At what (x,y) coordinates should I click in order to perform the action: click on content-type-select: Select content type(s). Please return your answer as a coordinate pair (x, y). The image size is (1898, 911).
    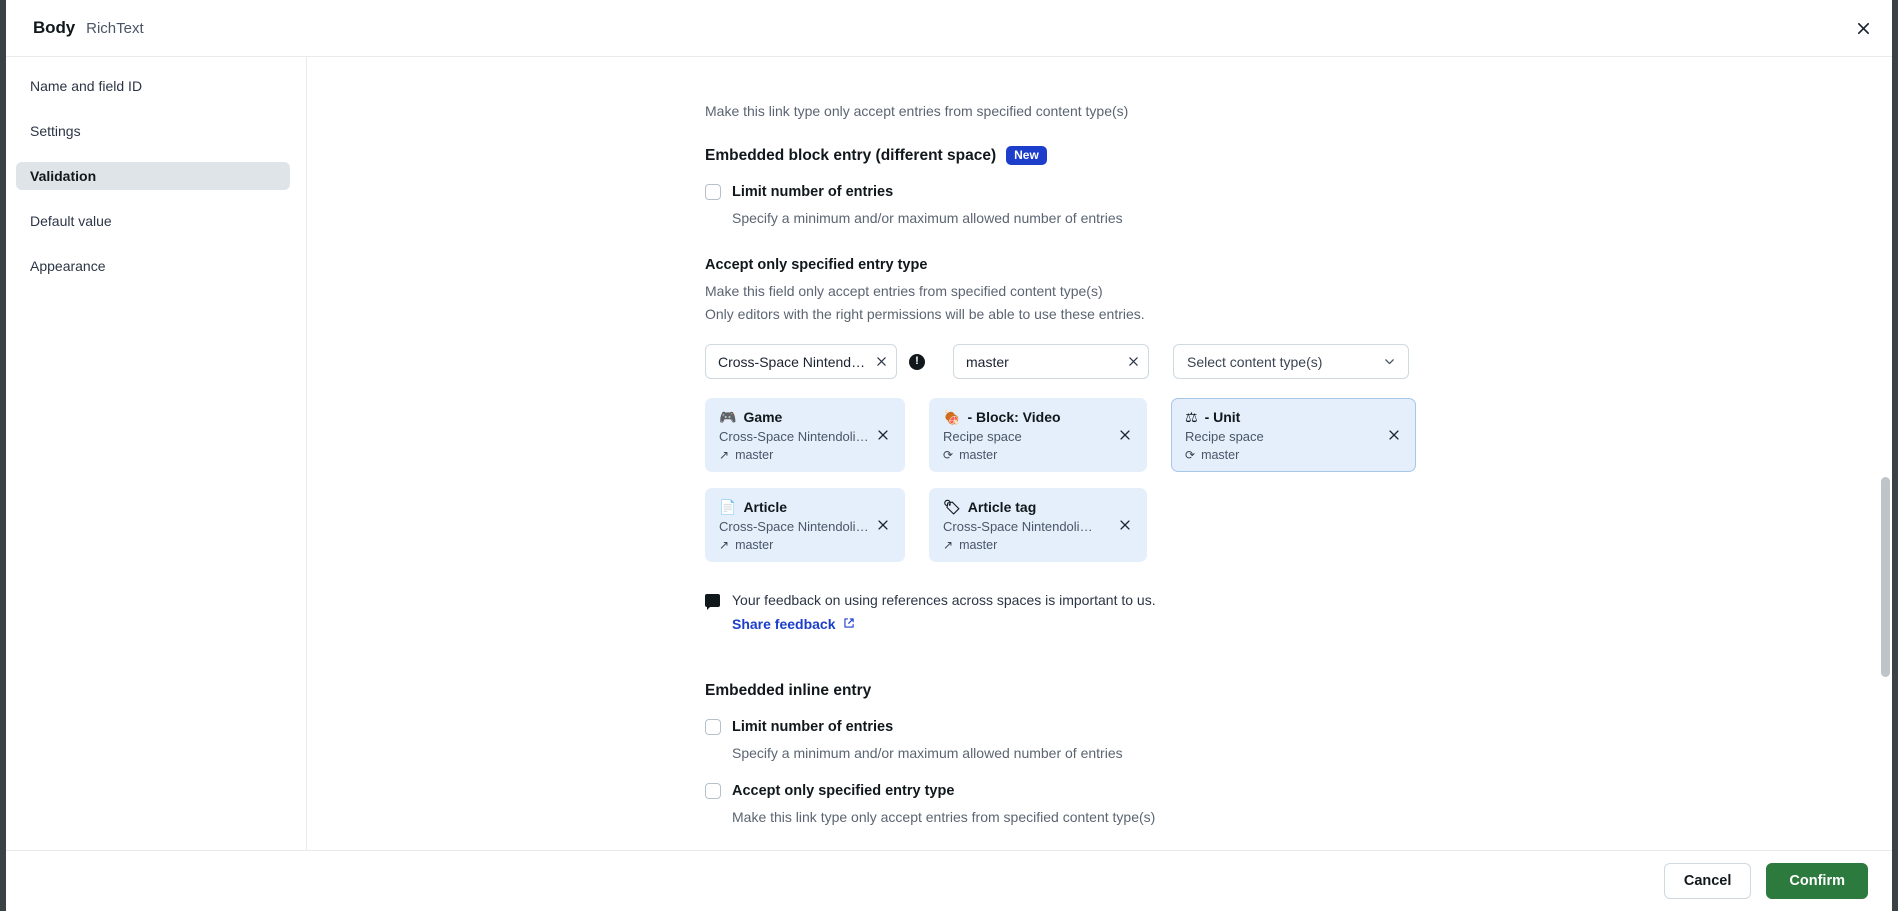
    Looking at the image, I should click on (1291, 362).